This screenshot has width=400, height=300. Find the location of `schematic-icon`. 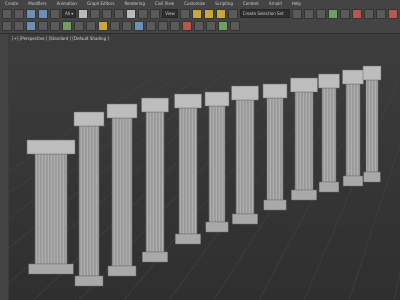

schematic-icon is located at coordinates (344, 13).